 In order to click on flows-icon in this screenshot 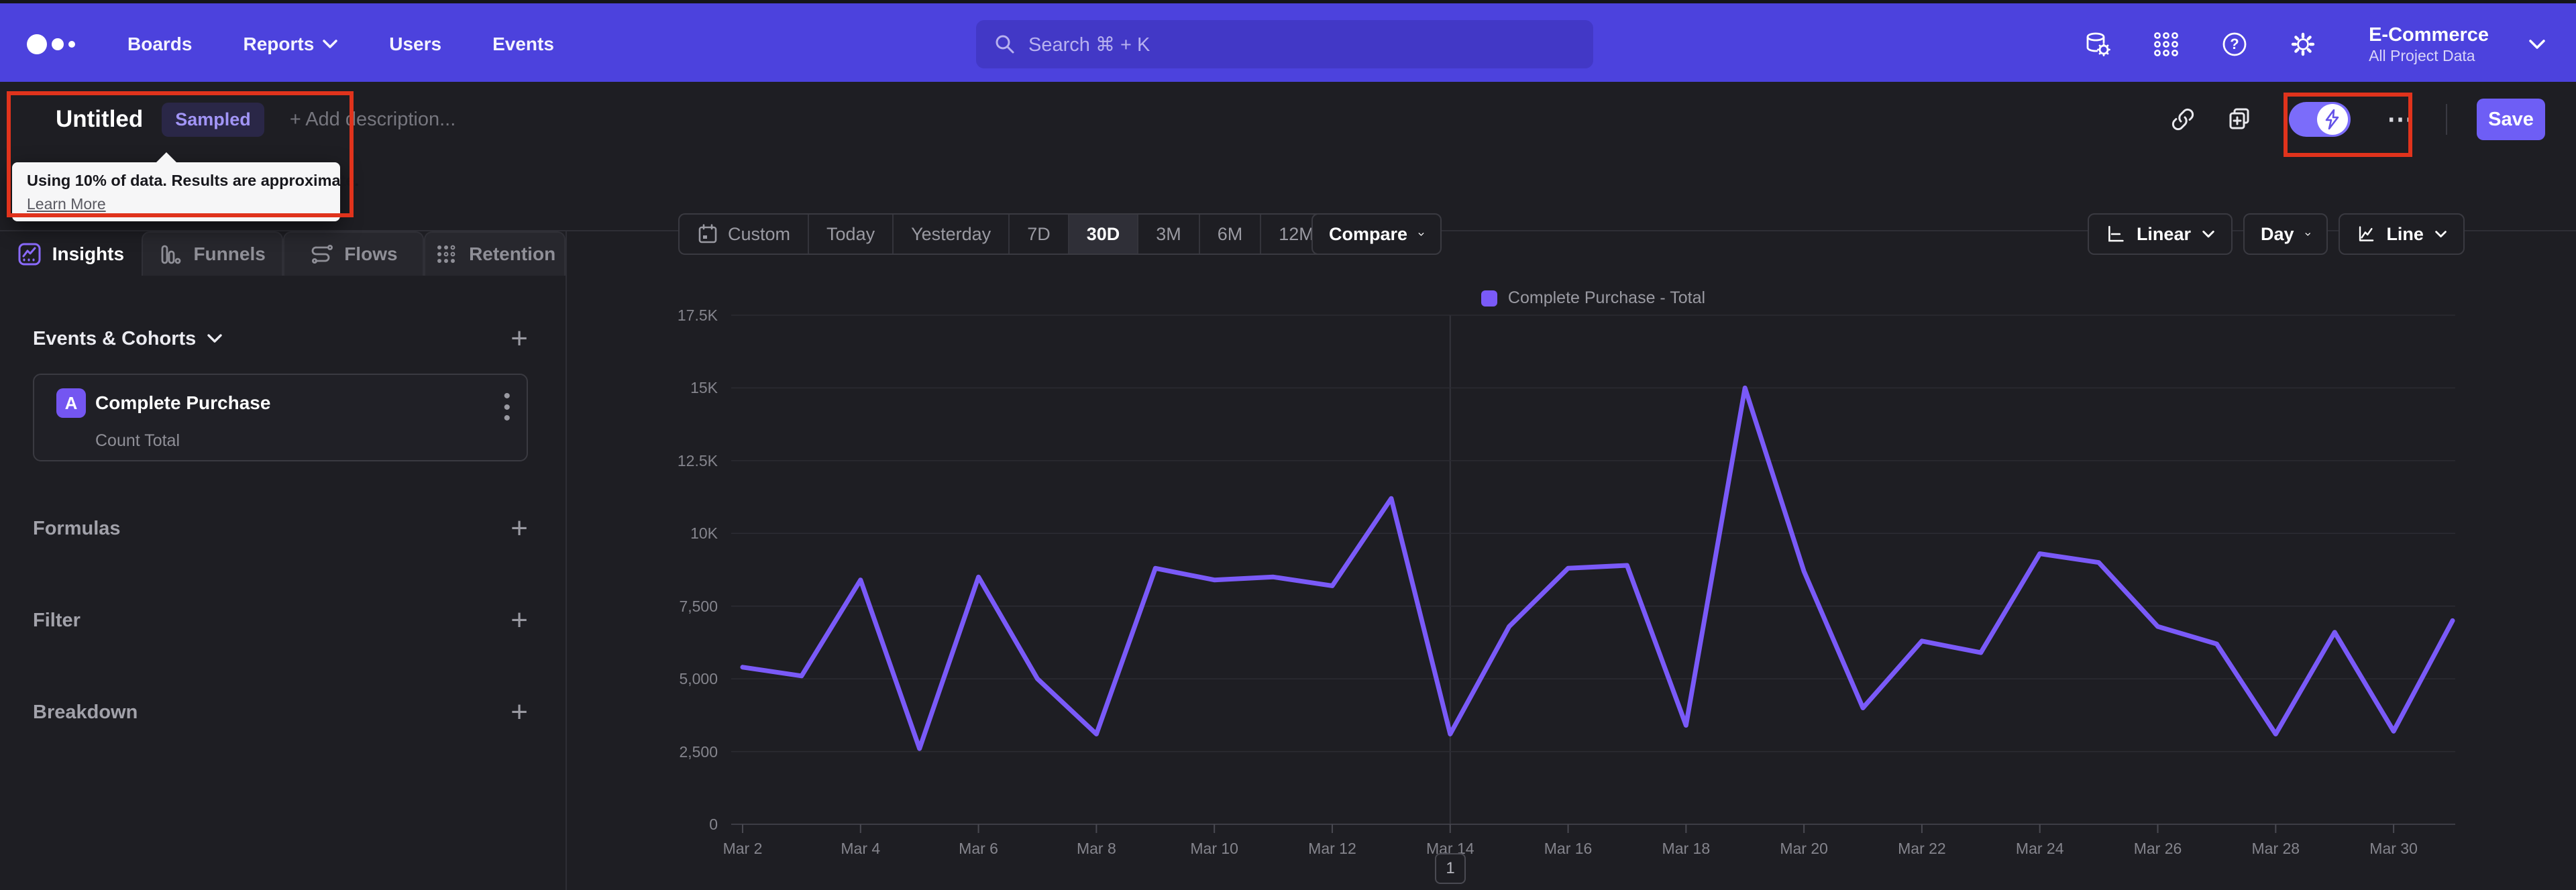, I will do `click(322, 254)`.